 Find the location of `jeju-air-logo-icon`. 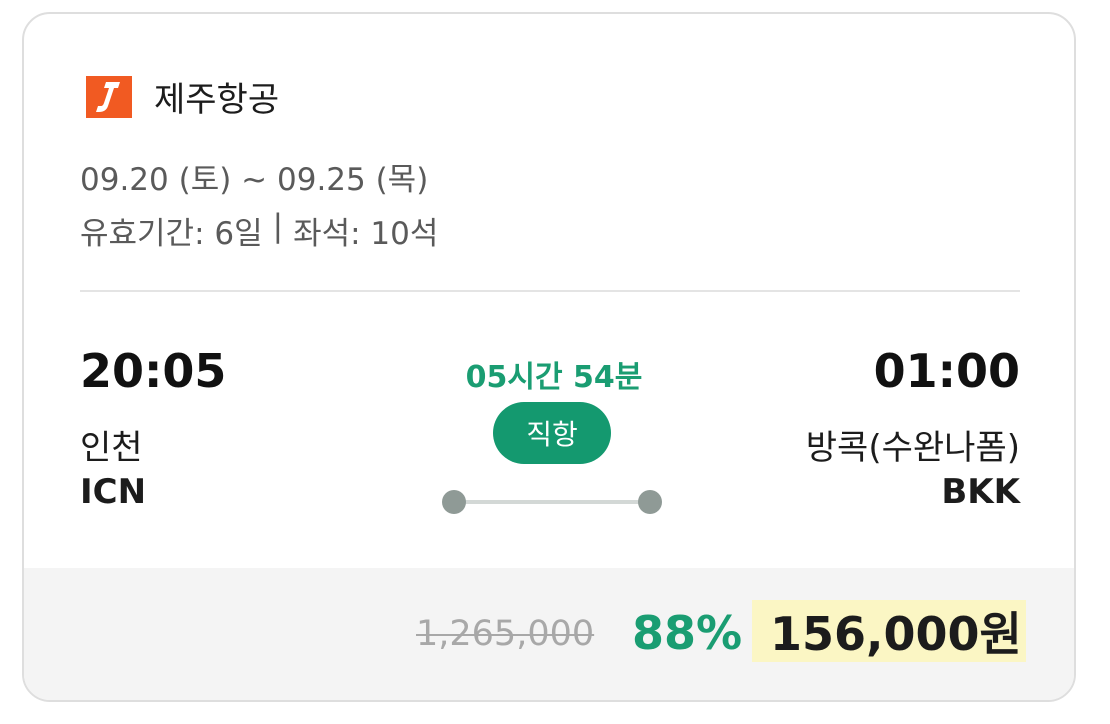

jeju-air-logo-icon is located at coordinates (109, 96).